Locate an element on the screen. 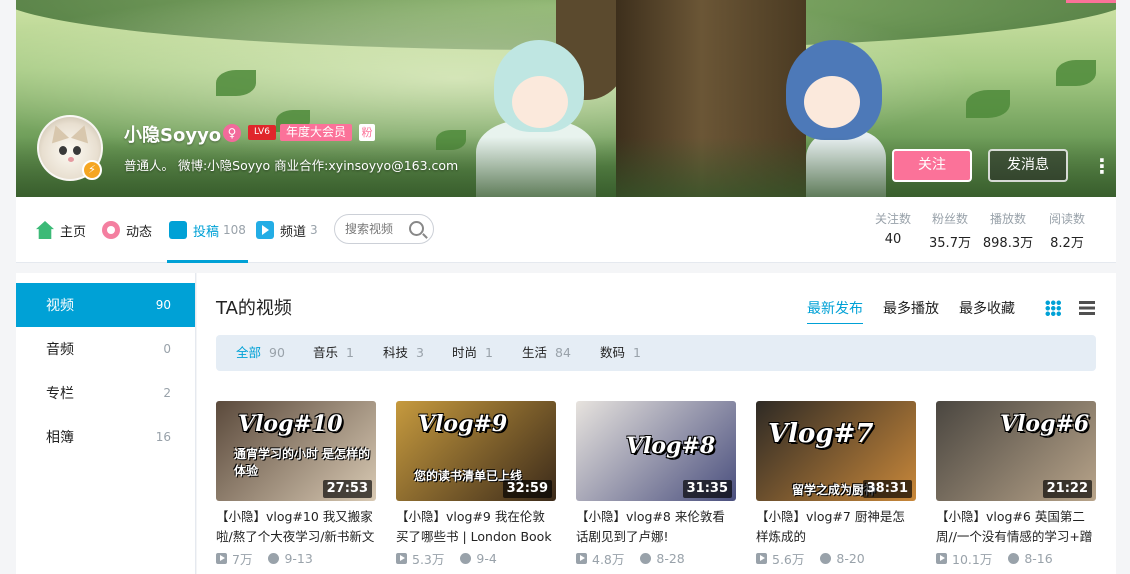 The width and height of the screenshot is (1130, 574). filter-label: 时尚 is located at coordinates (465, 352).